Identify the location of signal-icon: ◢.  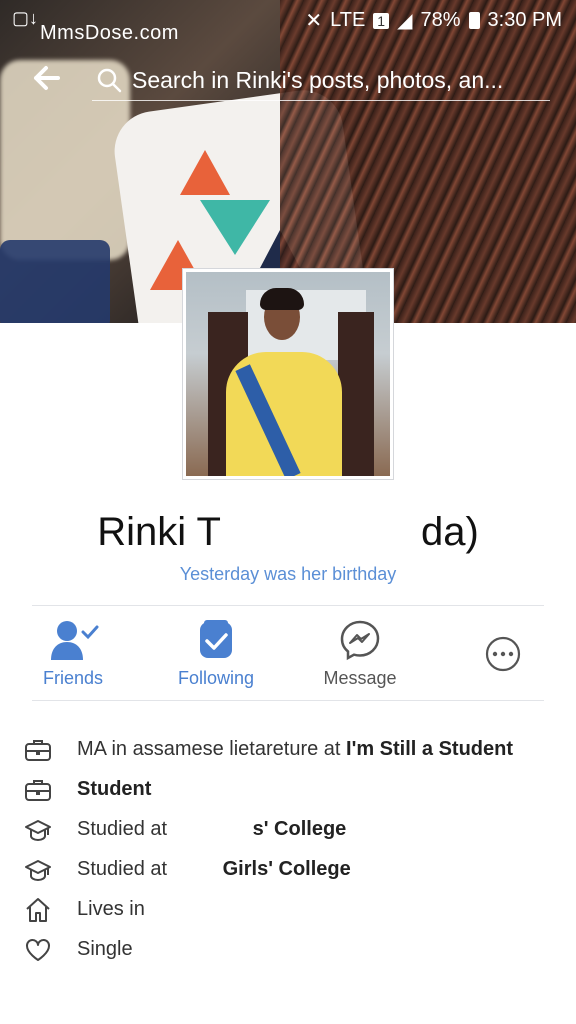
(405, 21).